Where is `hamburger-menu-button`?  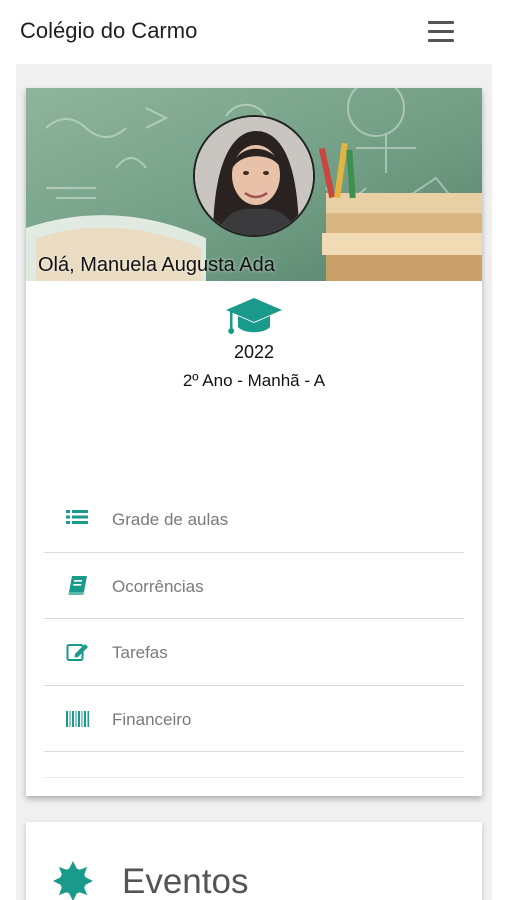 hamburger-menu-button is located at coordinates (441, 32).